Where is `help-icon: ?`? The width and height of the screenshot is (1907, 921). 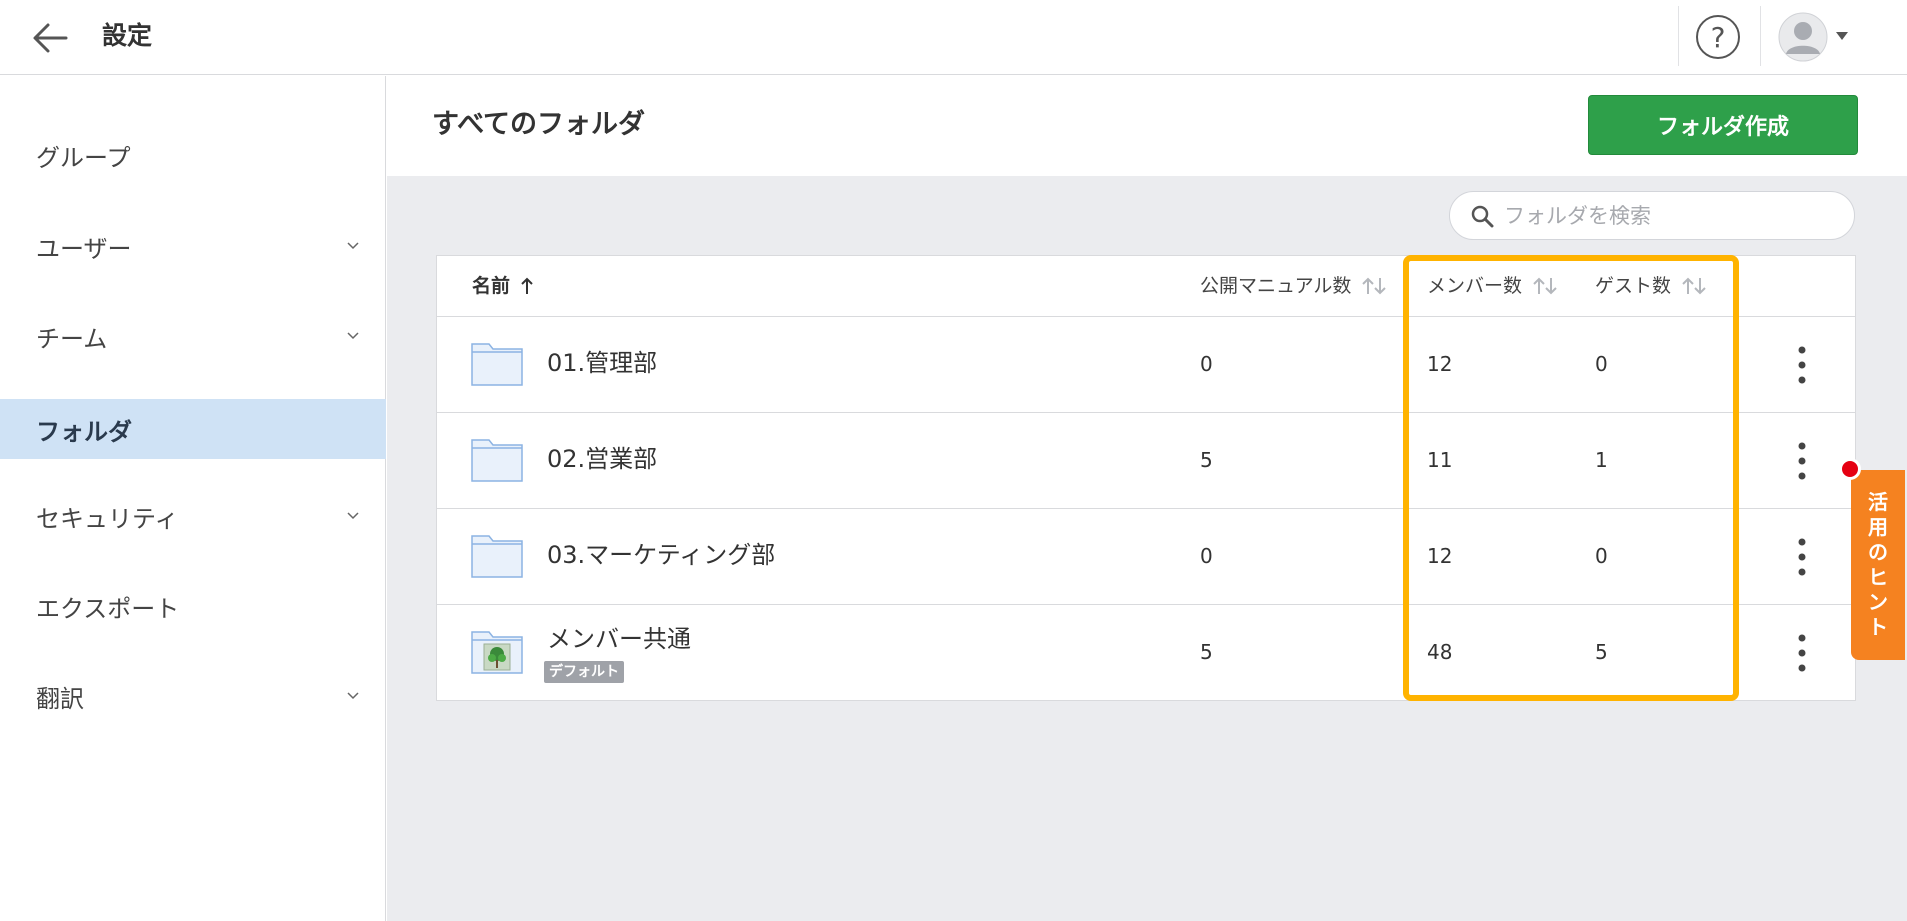 help-icon: ? is located at coordinates (1718, 37).